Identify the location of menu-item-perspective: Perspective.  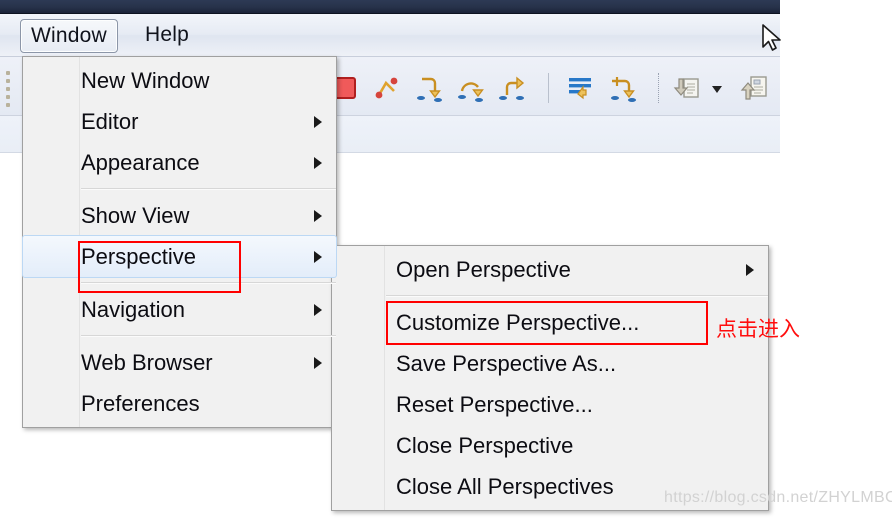
(179, 256).